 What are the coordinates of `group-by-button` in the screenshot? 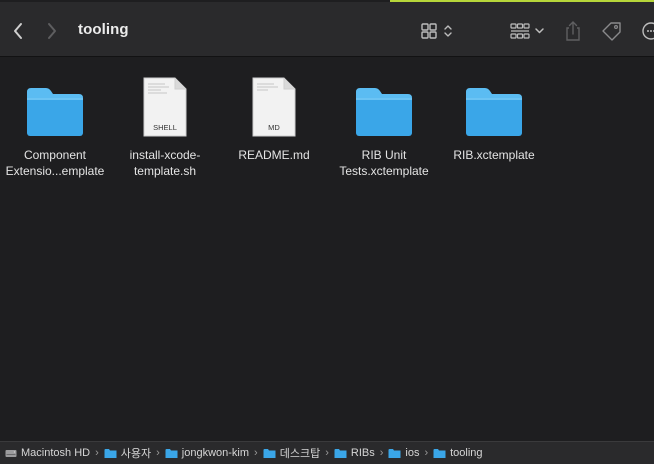 It's located at (528, 31).